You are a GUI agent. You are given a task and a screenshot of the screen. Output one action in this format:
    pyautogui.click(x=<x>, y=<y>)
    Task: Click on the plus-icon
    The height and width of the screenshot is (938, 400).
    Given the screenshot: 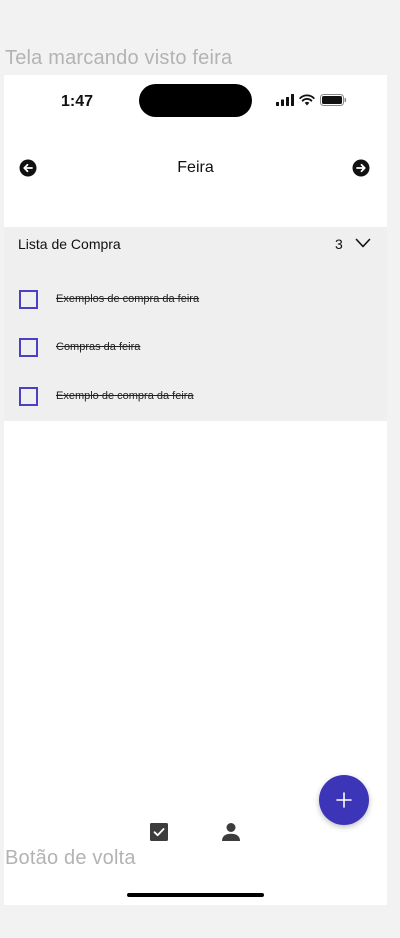 What is the action you would take?
    pyautogui.click(x=344, y=800)
    